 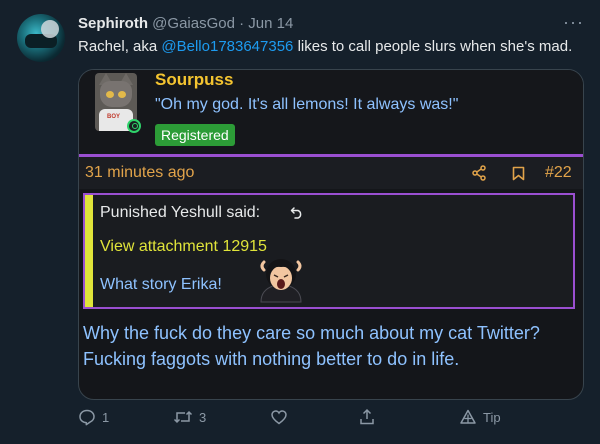 I want to click on attachment-link: View attachment 12915, so click(x=183, y=246).